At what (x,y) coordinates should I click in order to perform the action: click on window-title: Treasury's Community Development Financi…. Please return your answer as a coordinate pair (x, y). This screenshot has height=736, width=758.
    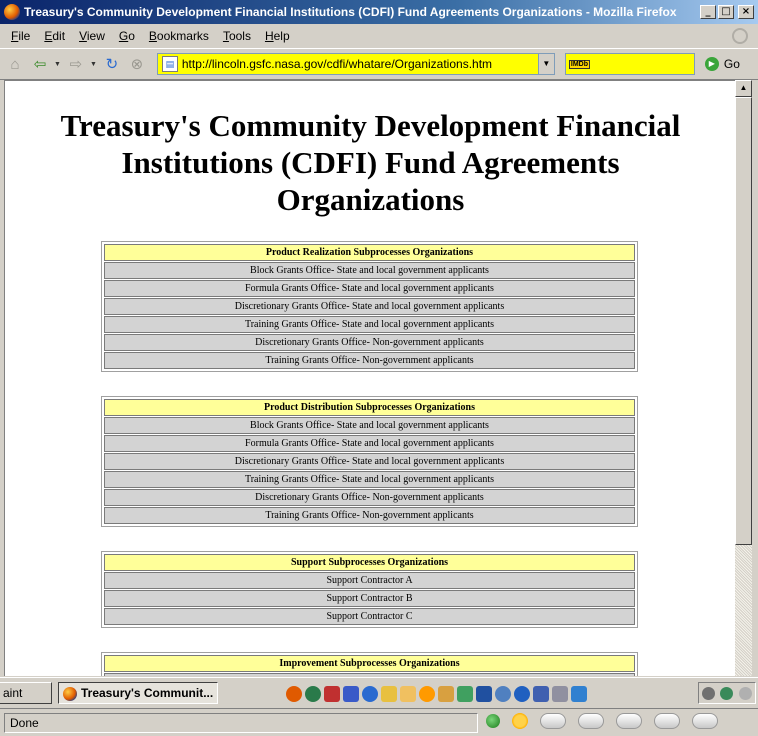
    Looking at the image, I should click on (350, 12).